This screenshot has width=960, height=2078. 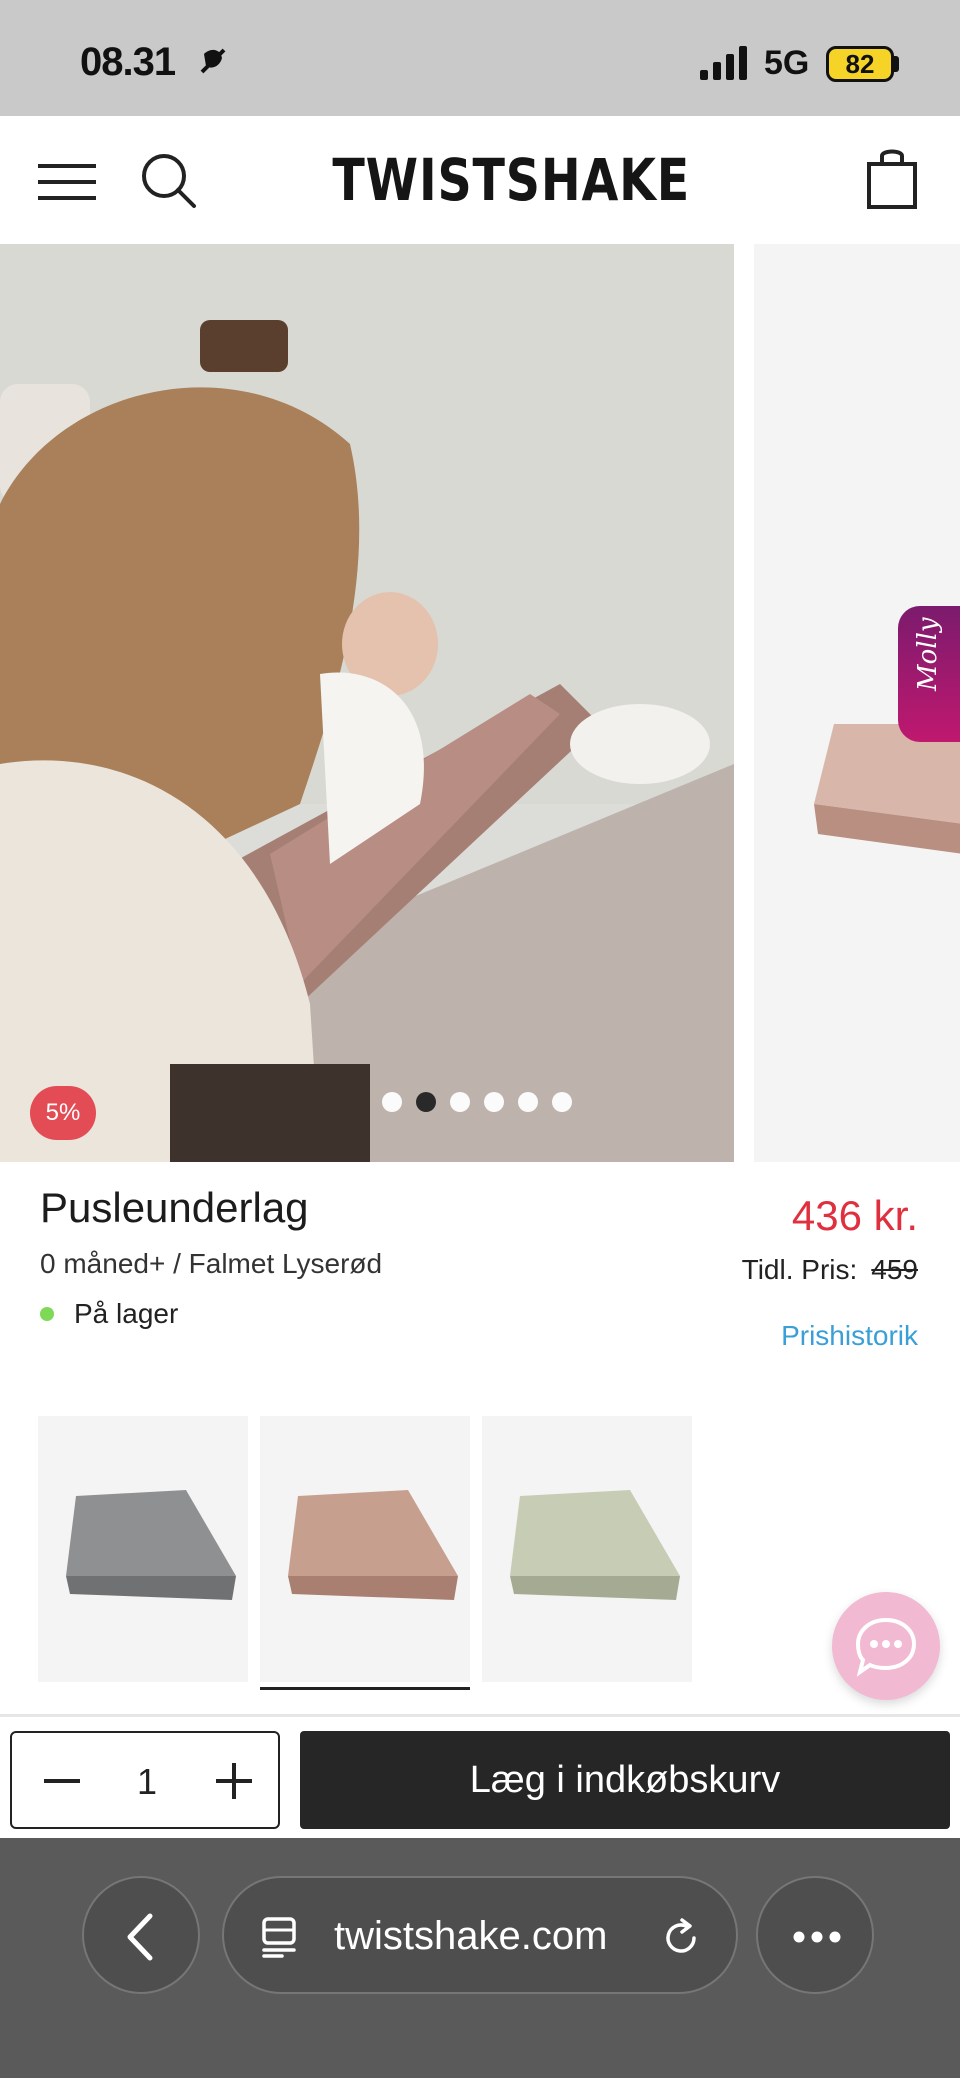 I want to click on browser-back-button, so click(x=141, y=1935).